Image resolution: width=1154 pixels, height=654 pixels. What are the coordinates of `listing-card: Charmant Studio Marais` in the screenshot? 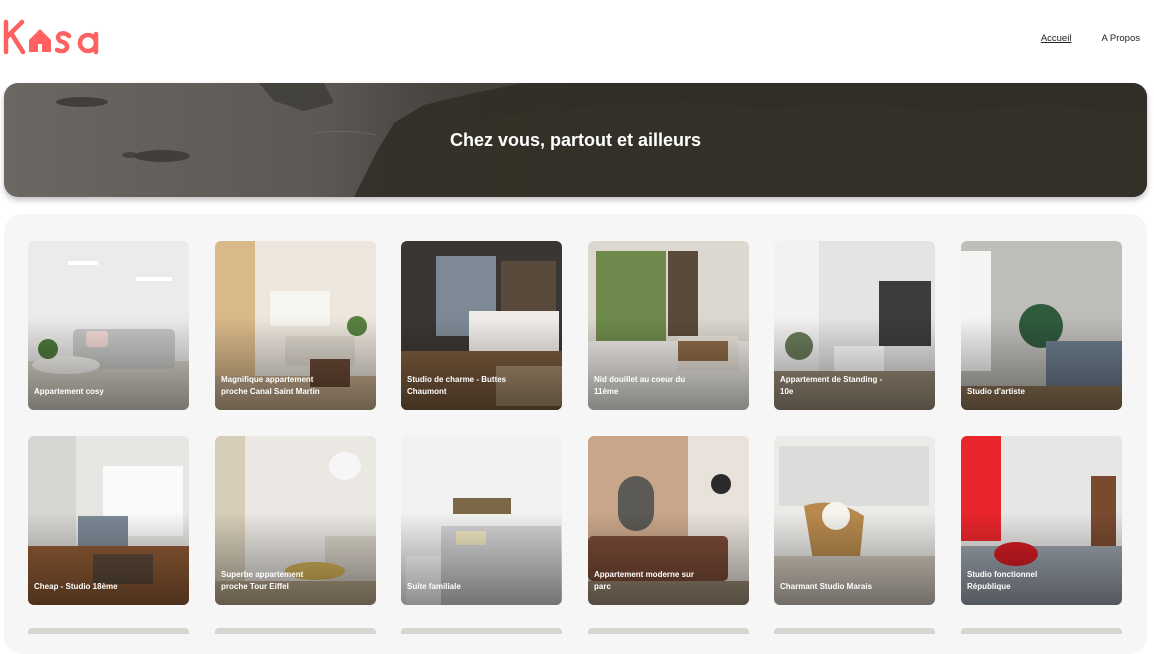 It's located at (854, 520).